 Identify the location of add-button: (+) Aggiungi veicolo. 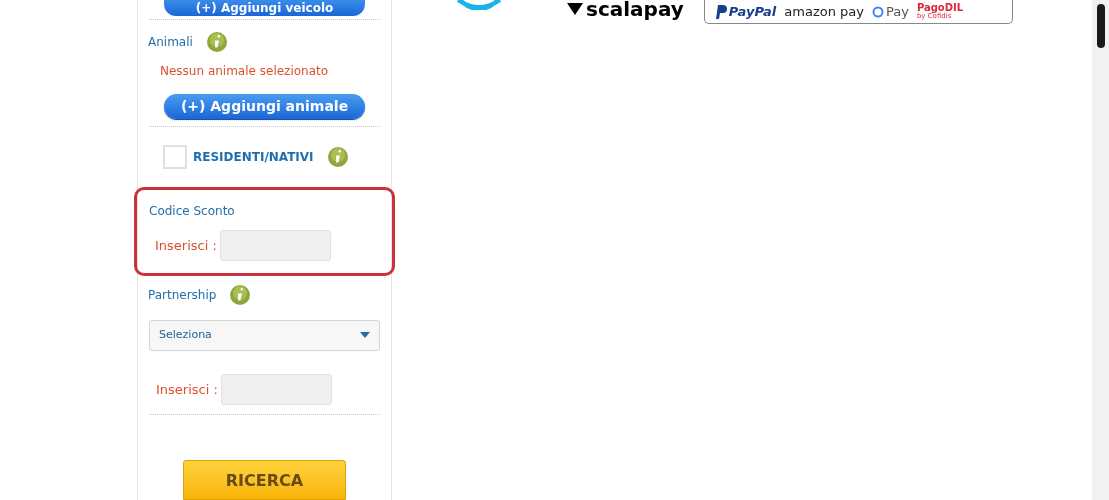
(264, 8).